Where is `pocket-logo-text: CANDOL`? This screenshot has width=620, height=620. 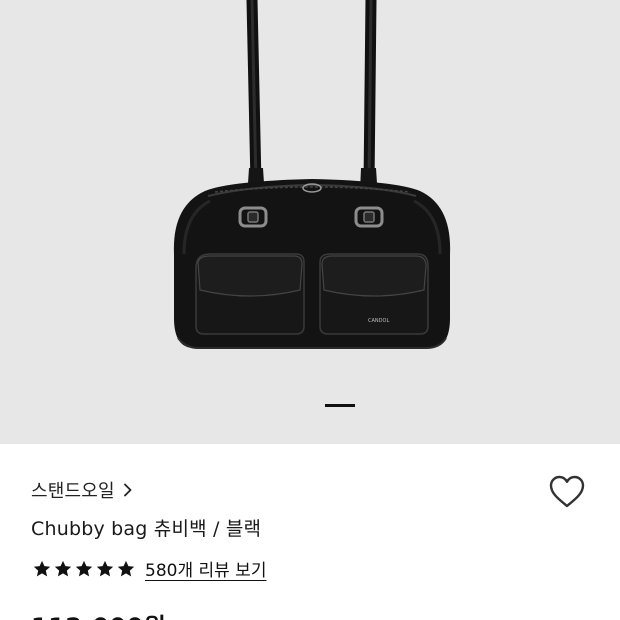
pocket-logo-text: CANDOL is located at coordinates (378, 321).